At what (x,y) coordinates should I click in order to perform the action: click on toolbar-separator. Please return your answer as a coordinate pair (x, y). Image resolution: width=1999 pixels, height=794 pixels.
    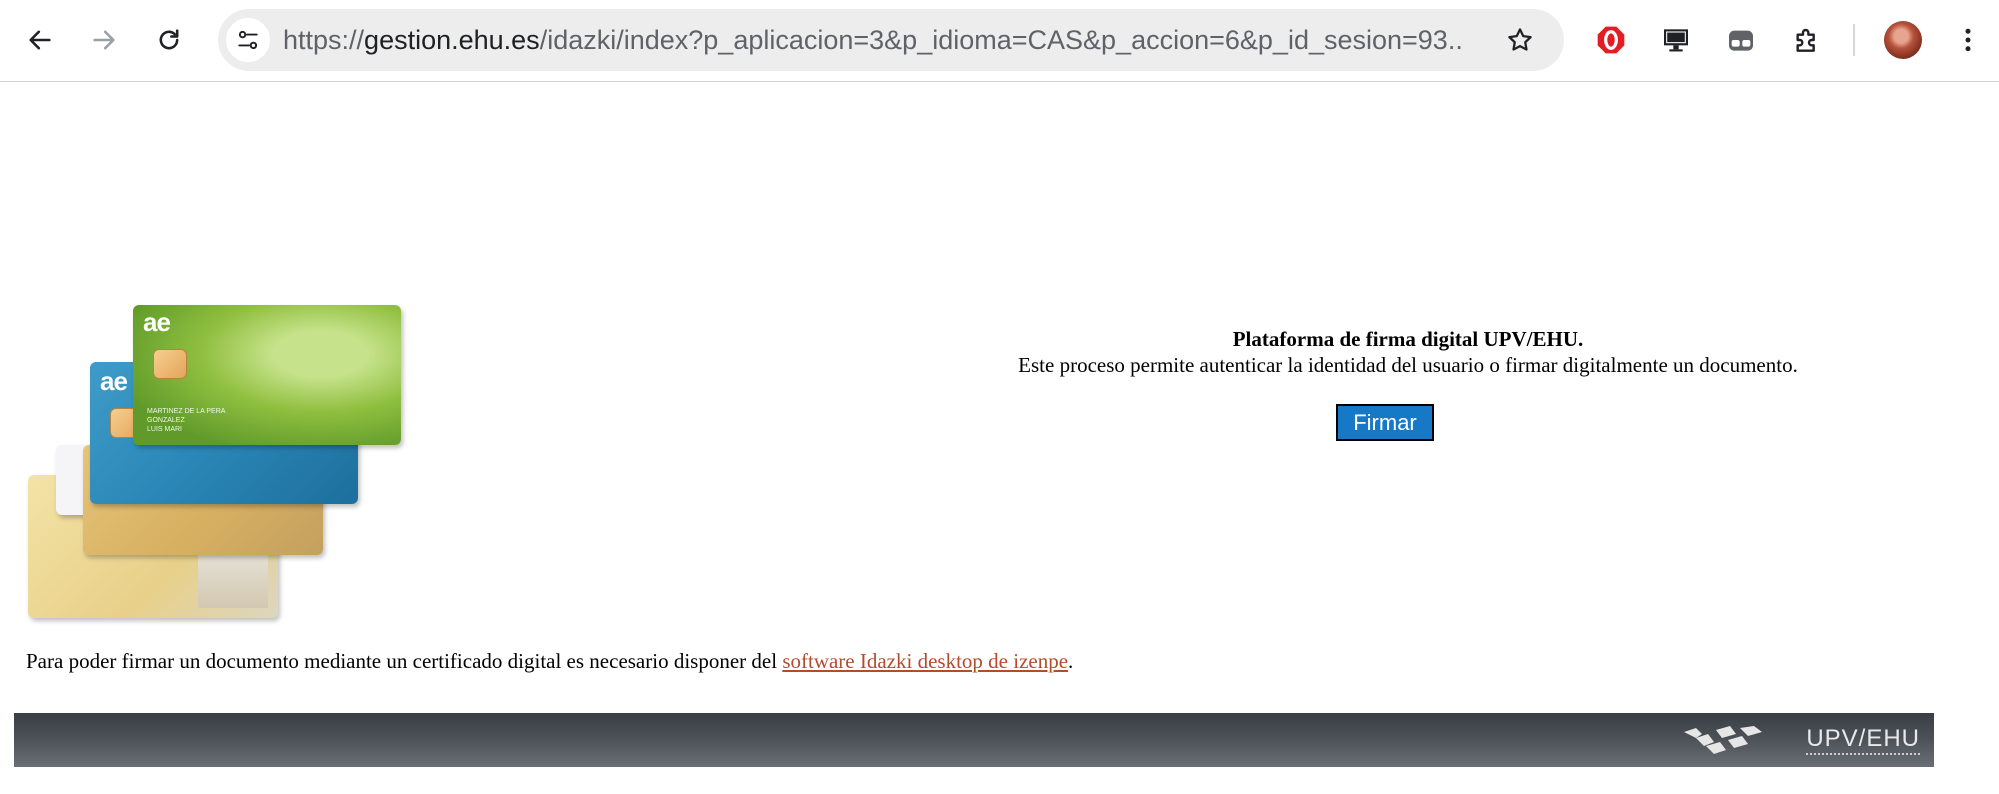
    Looking at the image, I should click on (1854, 40).